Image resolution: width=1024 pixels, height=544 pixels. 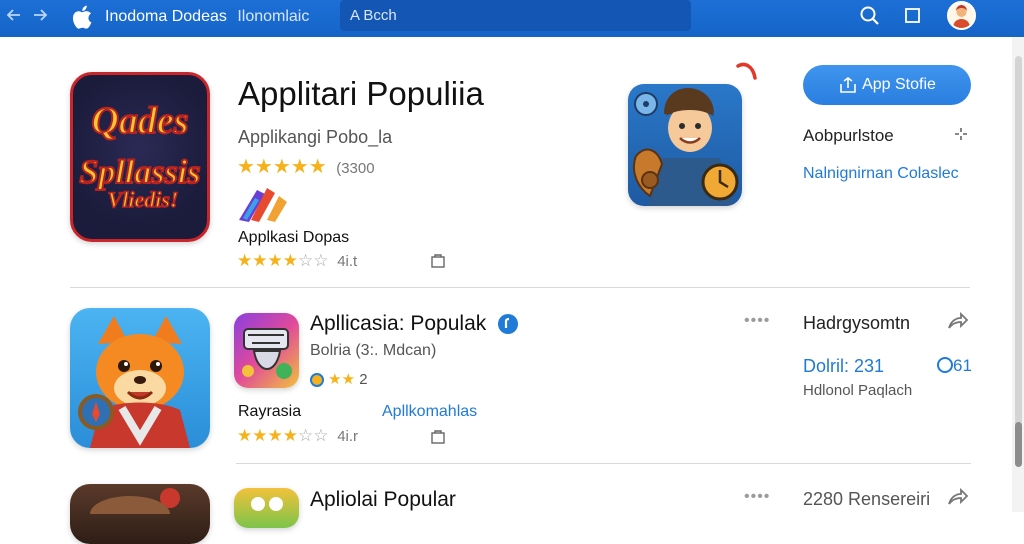 I want to click on row1-mini-rating: ★★ 2, so click(x=339, y=379).